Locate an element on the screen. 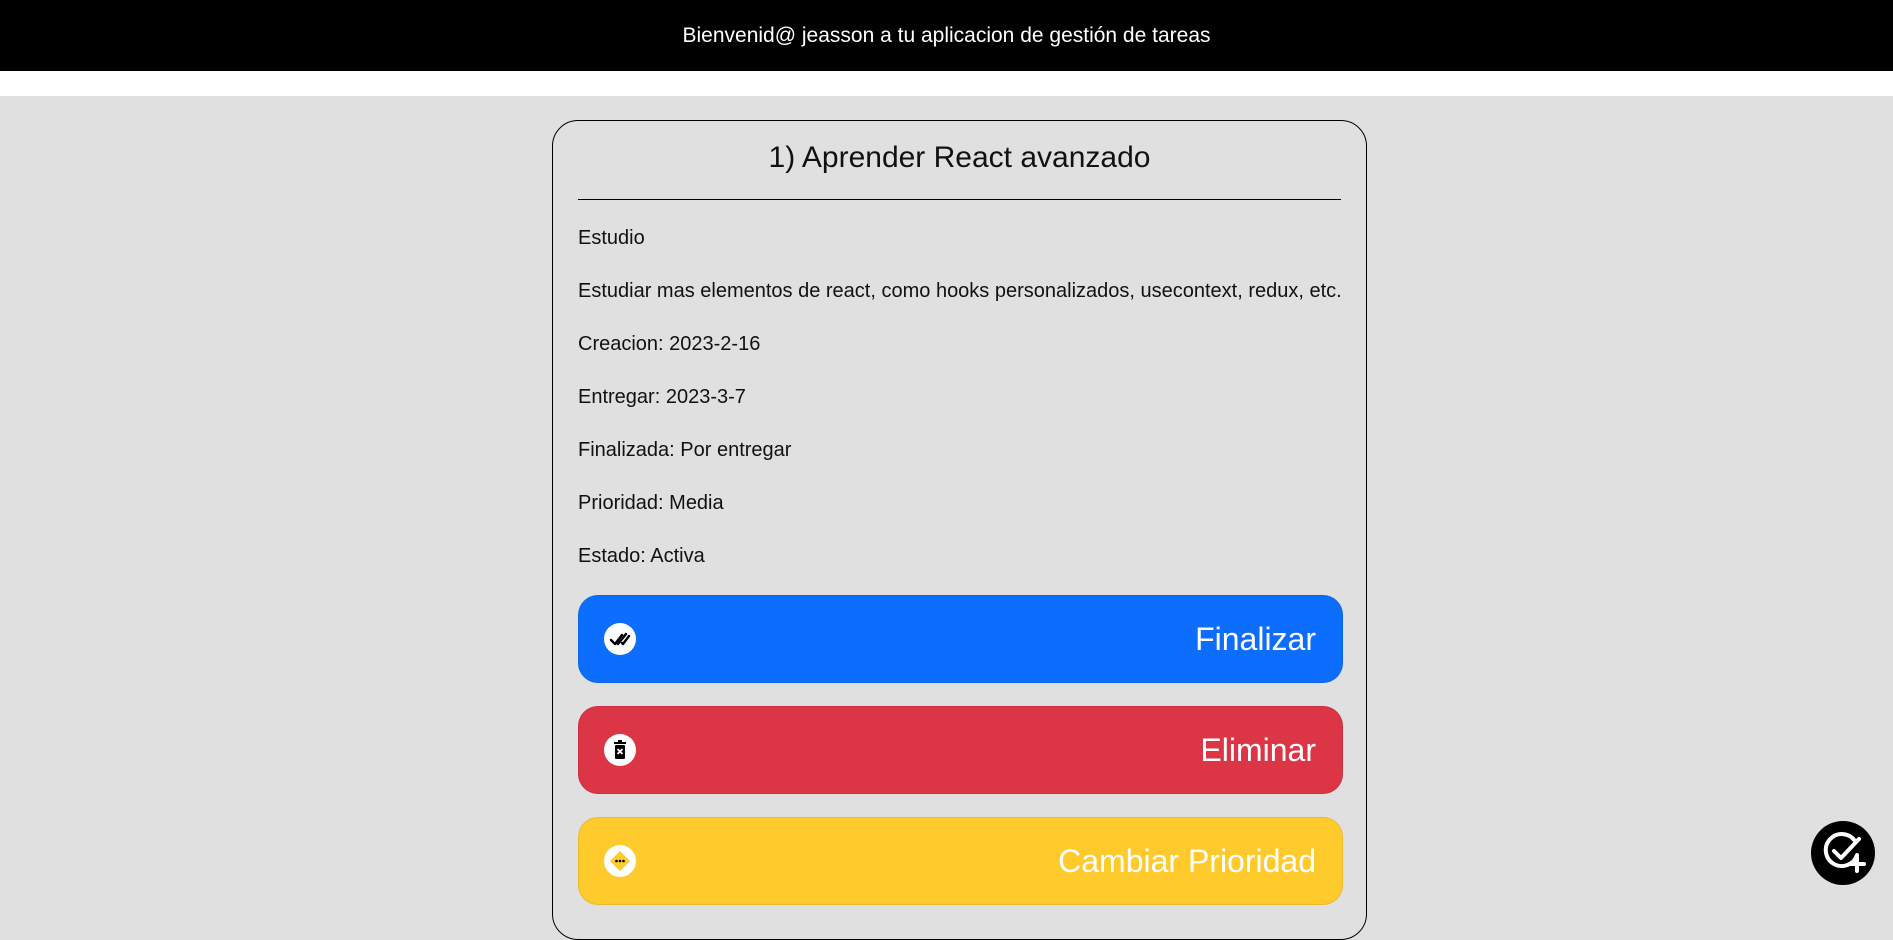 The image size is (1893, 940). trash-icon is located at coordinates (620, 750).